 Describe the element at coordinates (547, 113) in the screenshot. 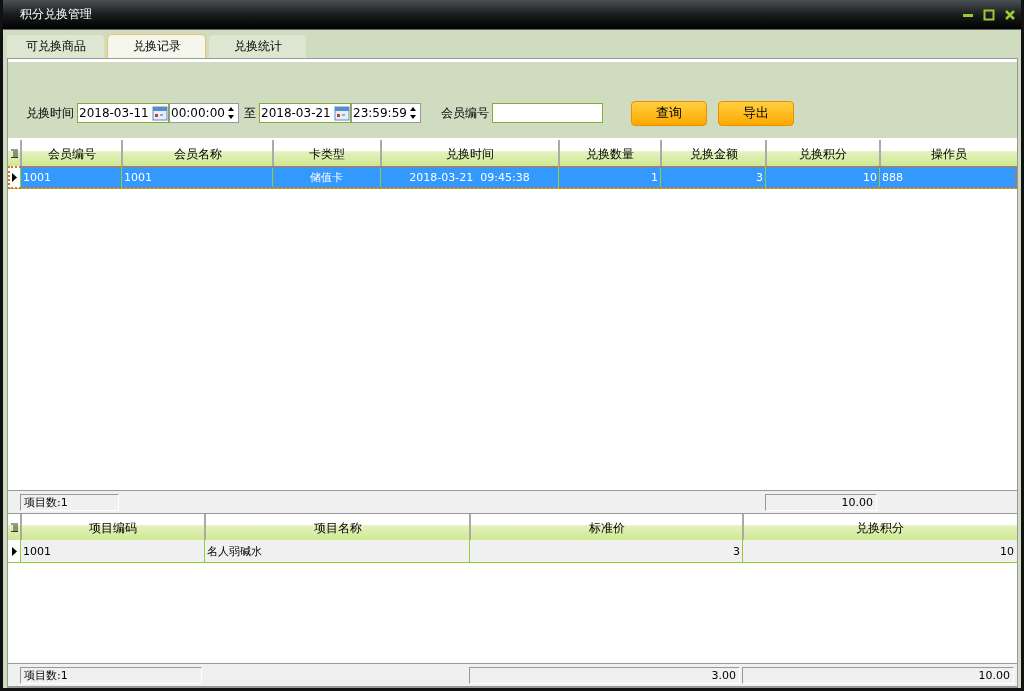

I see `member-input-field` at that location.